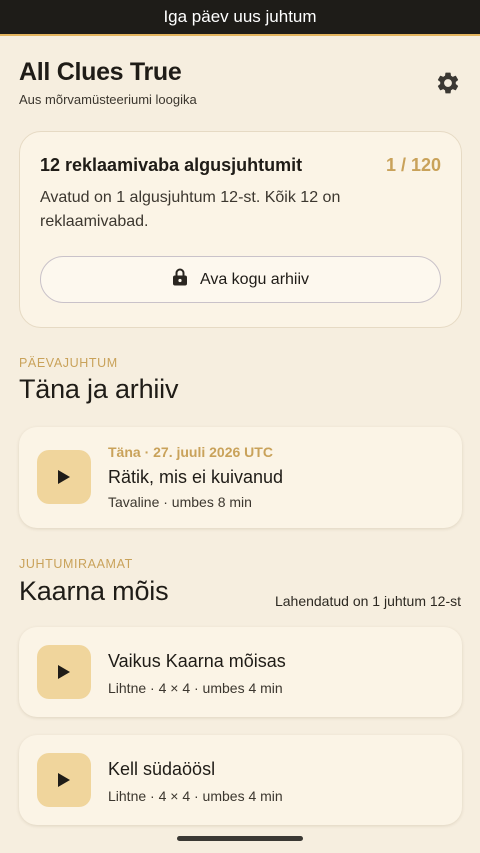 The width and height of the screenshot is (480, 853). I want to click on daily-overline: PÄEVAJUHTUM, so click(68, 363).